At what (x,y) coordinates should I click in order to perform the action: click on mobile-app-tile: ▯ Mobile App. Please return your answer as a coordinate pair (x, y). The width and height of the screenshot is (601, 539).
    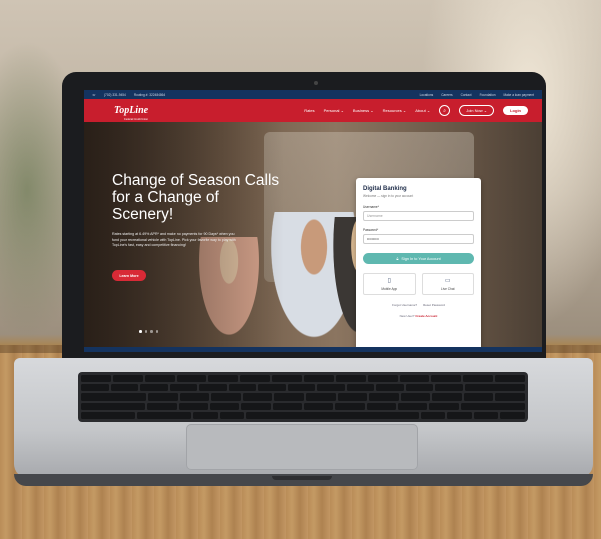
    Looking at the image, I should click on (389, 284).